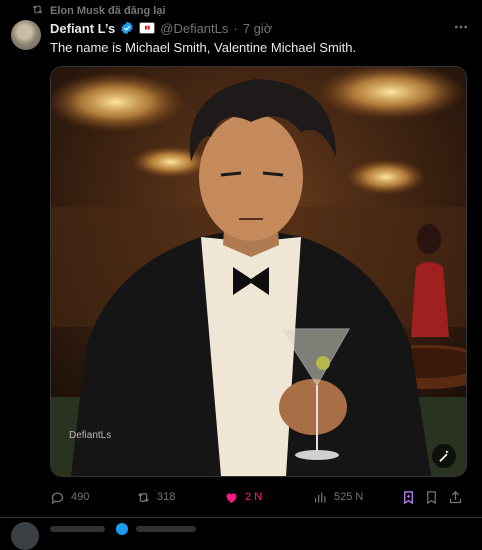 This screenshot has height=550, width=482. Describe the element at coordinates (231, 497) in the screenshot. I see `heart-icon` at that location.